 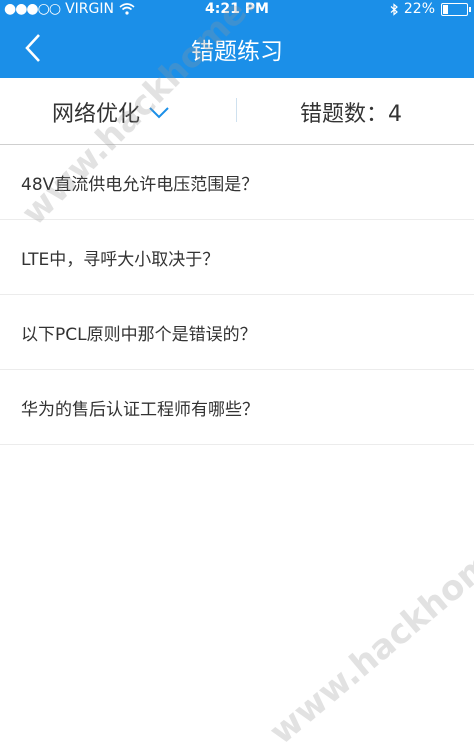 What do you see at coordinates (140, 409) in the screenshot?
I see `question-text: 华为的售后认证工程师有哪些？` at bounding box center [140, 409].